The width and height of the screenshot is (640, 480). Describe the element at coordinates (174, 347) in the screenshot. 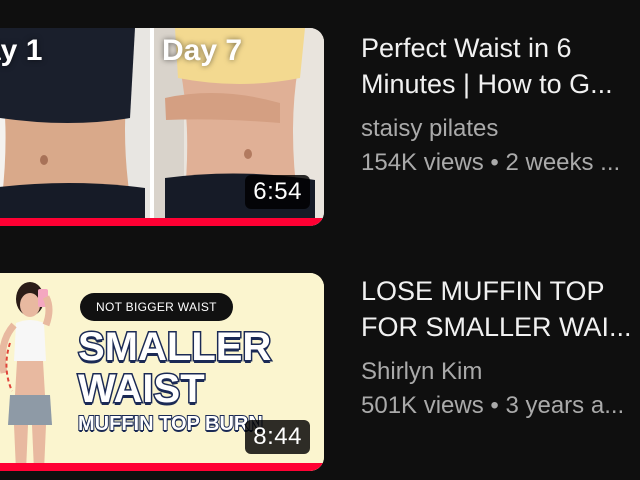

I see `thumbnail-headline-1: SMALLER` at that location.